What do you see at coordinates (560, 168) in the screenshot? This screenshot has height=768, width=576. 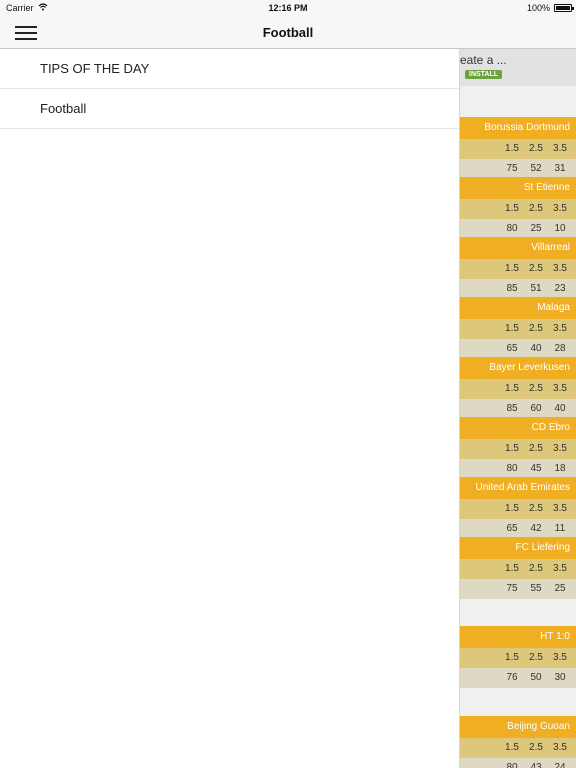 I see `percent-value: 31` at bounding box center [560, 168].